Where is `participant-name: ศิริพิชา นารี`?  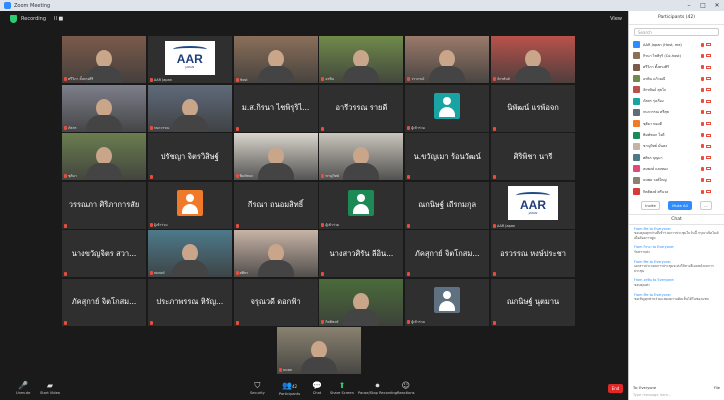 participant-name: ศิริพิชา นารี is located at coordinates (533, 156).